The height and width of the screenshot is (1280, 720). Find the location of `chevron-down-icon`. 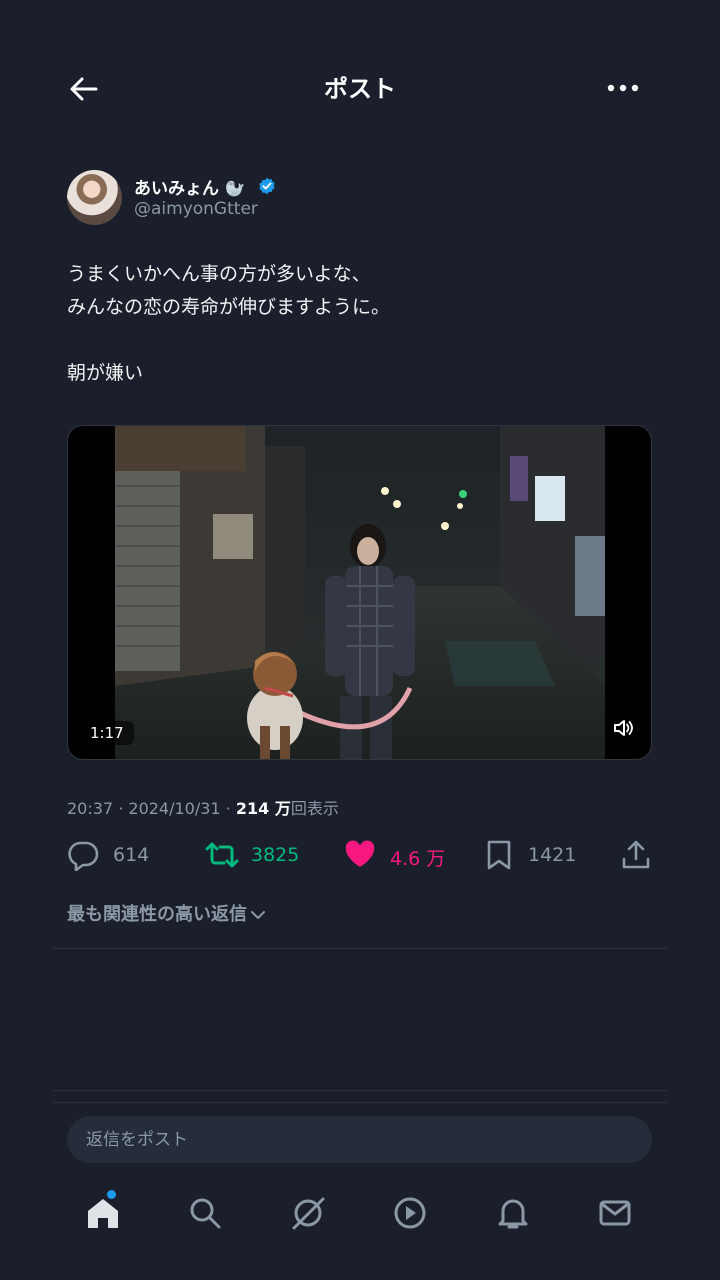

chevron-down-icon is located at coordinates (258, 915).